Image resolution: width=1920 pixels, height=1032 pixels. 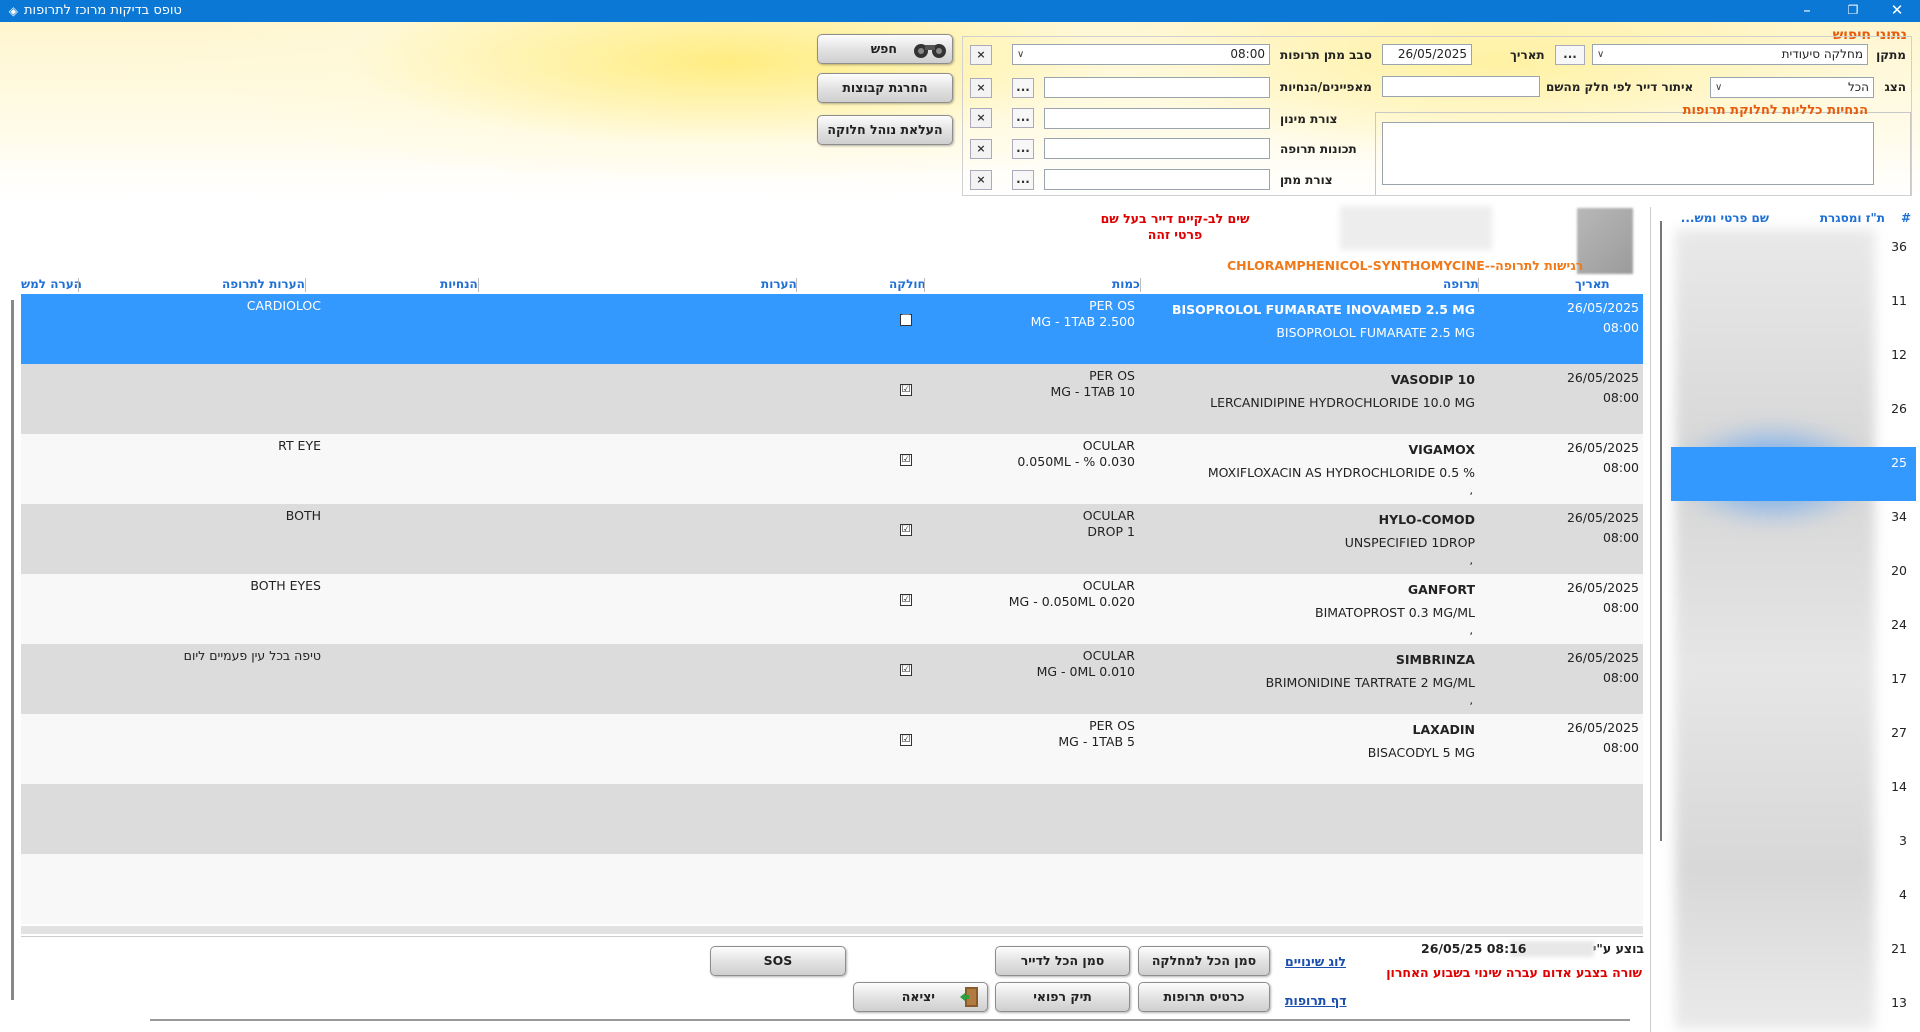 What do you see at coordinates (1370, 671) in the screenshot?
I see `row-drug: SIMBRINZA BRIMONIDINE TARTRATE 2 MG/ML` at bounding box center [1370, 671].